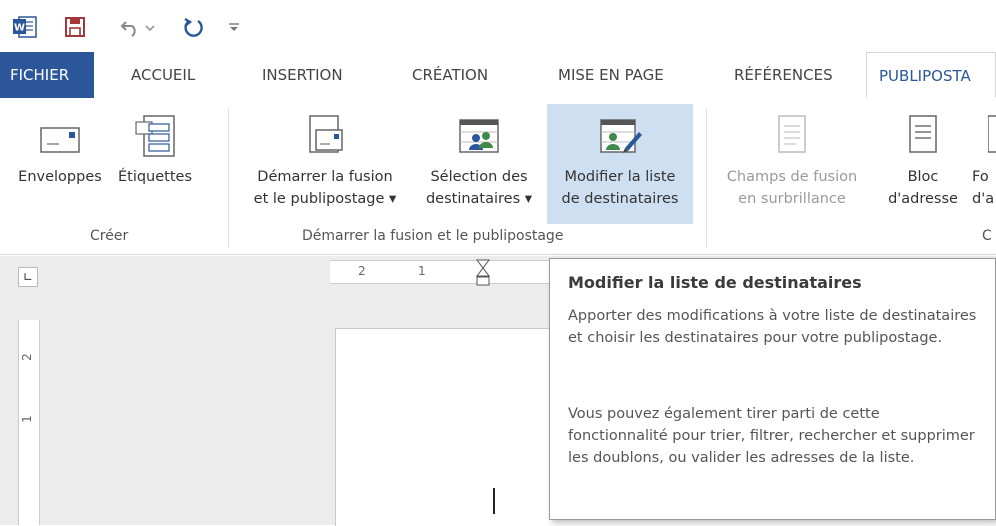 Image resolution: width=996 pixels, height=526 pixels. I want to click on word-app-icon: W, so click(25, 27).